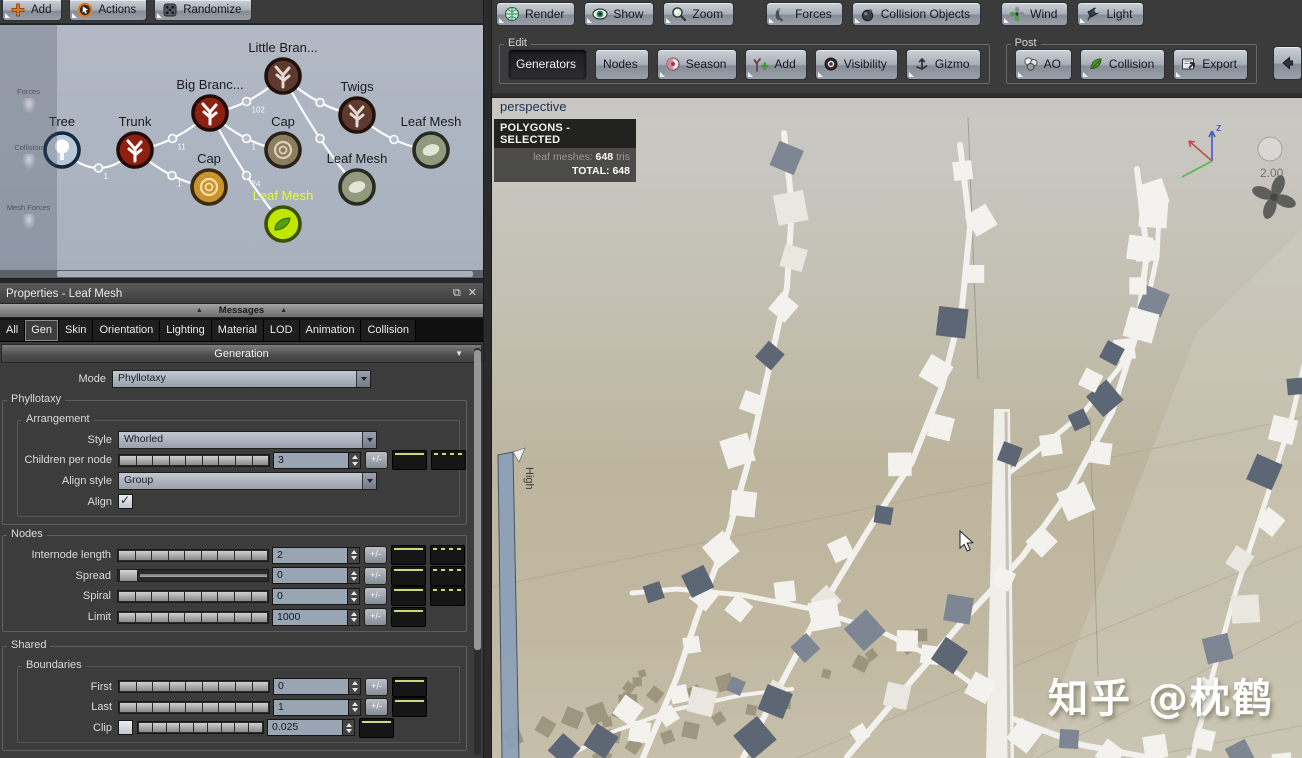  Describe the element at coordinates (354, 707) in the screenshot. I see `last-spinner` at that location.